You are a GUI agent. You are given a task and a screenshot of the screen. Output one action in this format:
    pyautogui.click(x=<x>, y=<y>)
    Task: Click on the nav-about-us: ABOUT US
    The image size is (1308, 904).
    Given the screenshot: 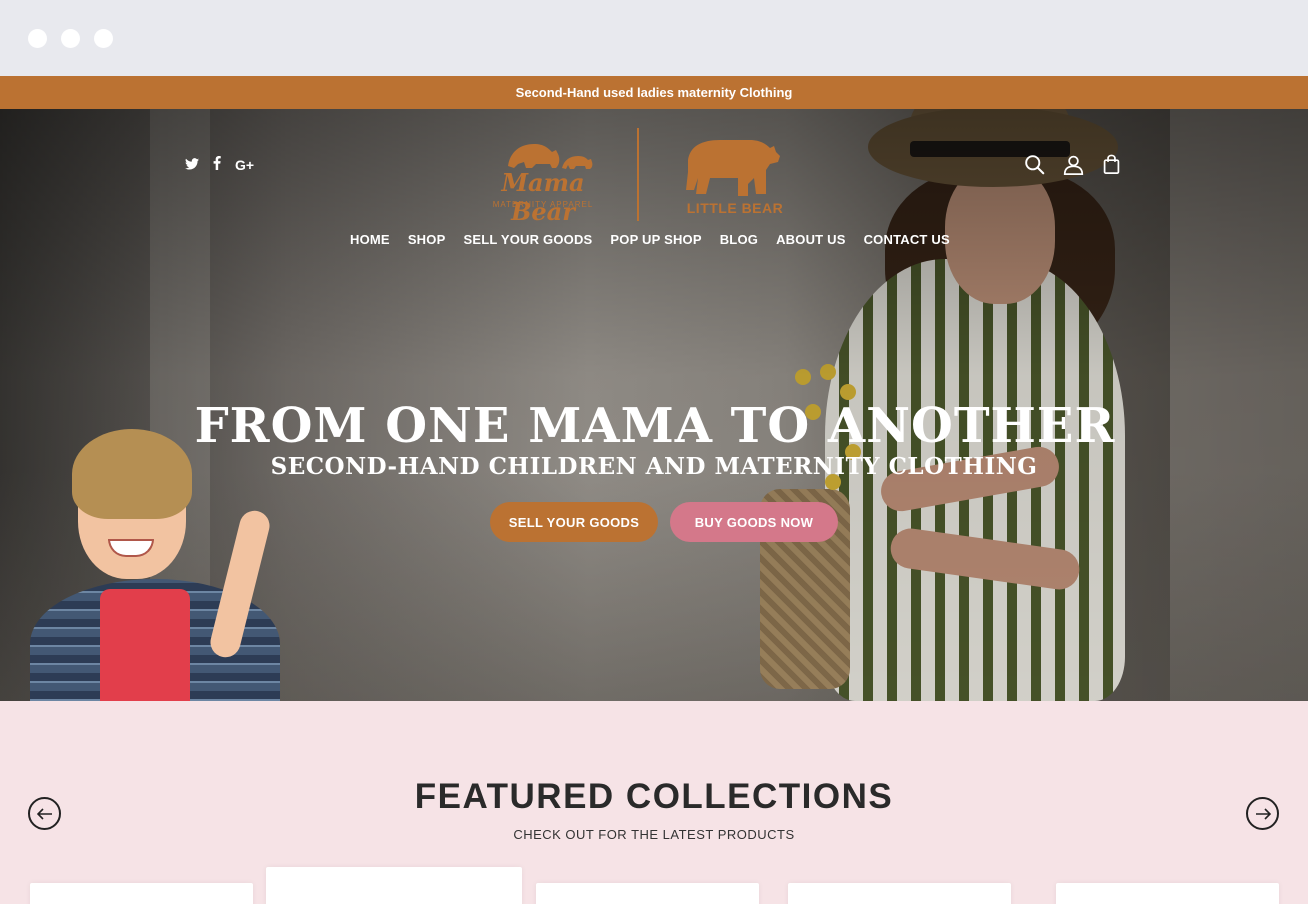 What is the action you would take?
    pyautogui.click(x=811, y=239)
    